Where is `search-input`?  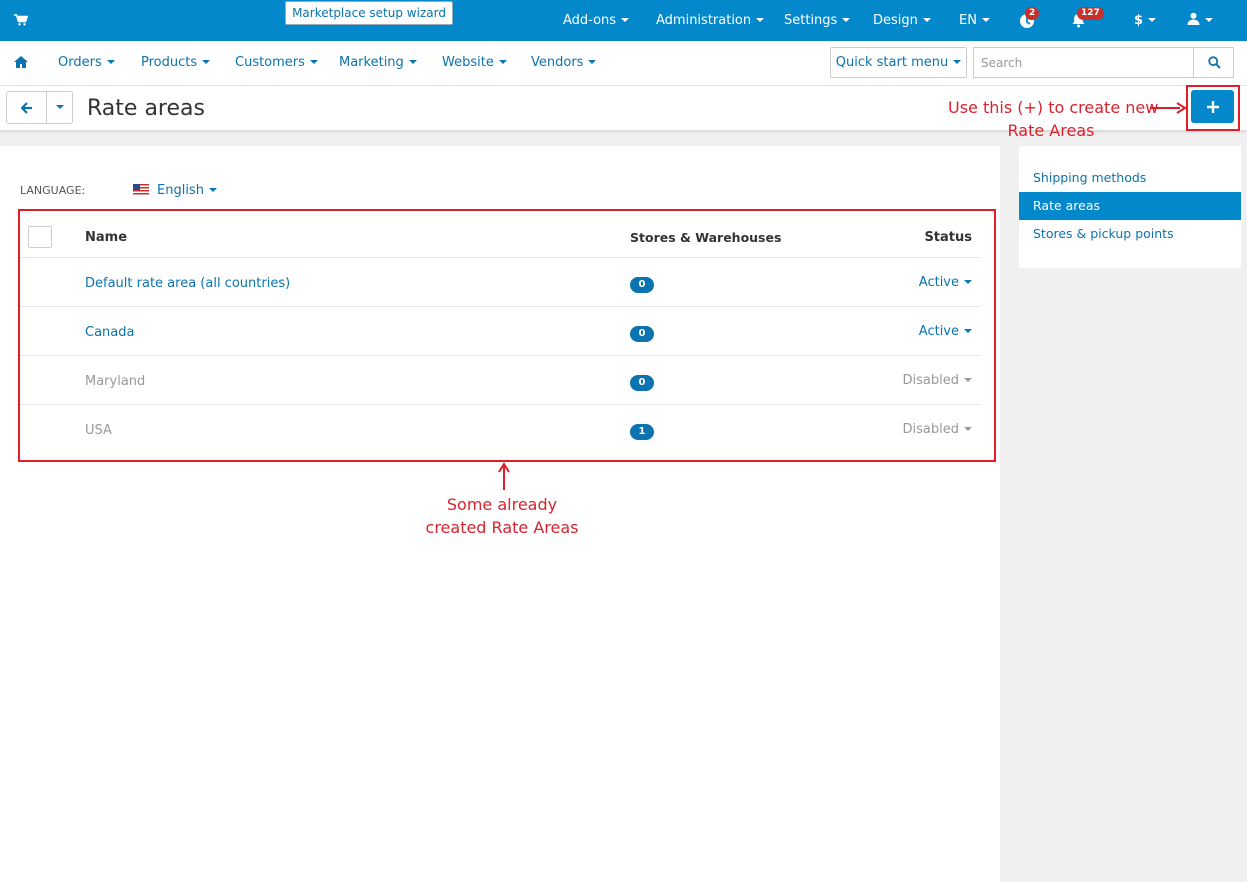 search-input is located at coordinates (1083, 62).